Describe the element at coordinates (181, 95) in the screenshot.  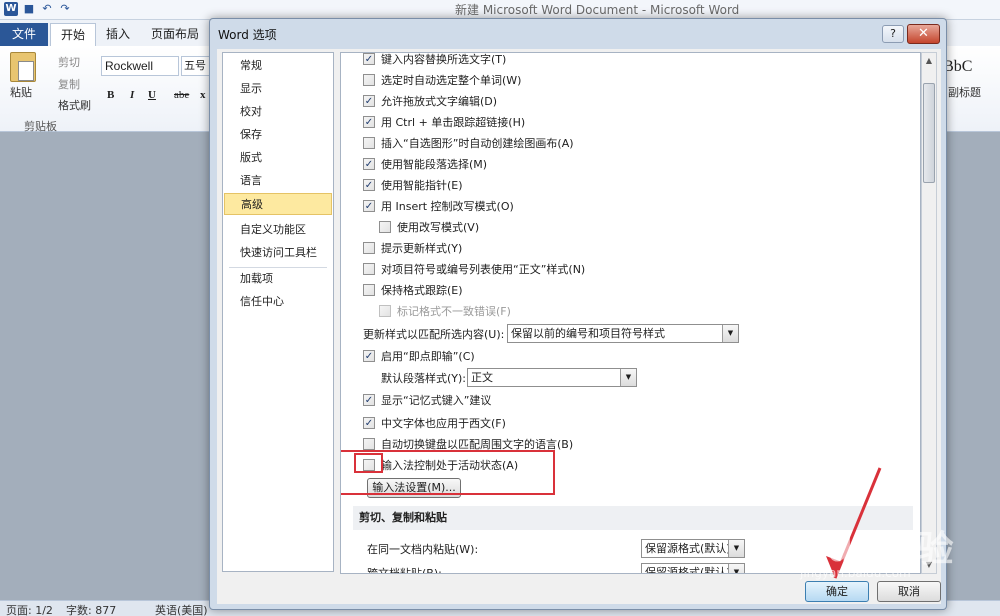
I see `strikethrough-button: abe` at that location.